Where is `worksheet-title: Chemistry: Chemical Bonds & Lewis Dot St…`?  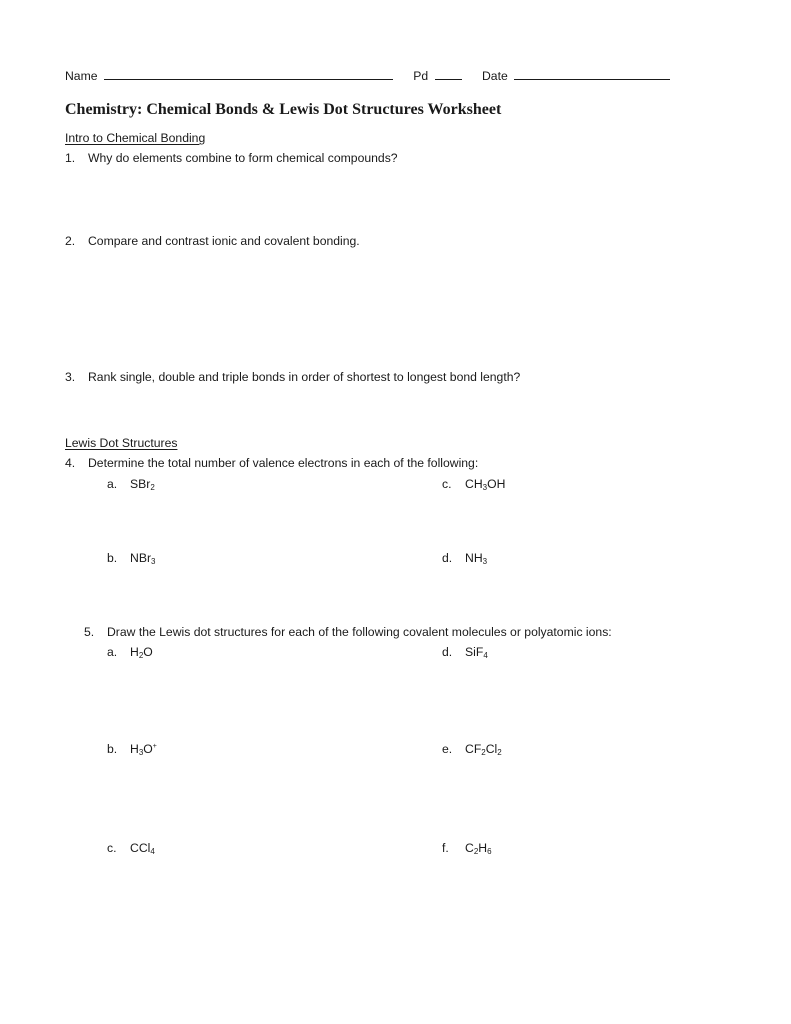
worksheet-title: Chemistry: Chemical Bonds & Lewis Dot St… is located at coordinates (283, 109).